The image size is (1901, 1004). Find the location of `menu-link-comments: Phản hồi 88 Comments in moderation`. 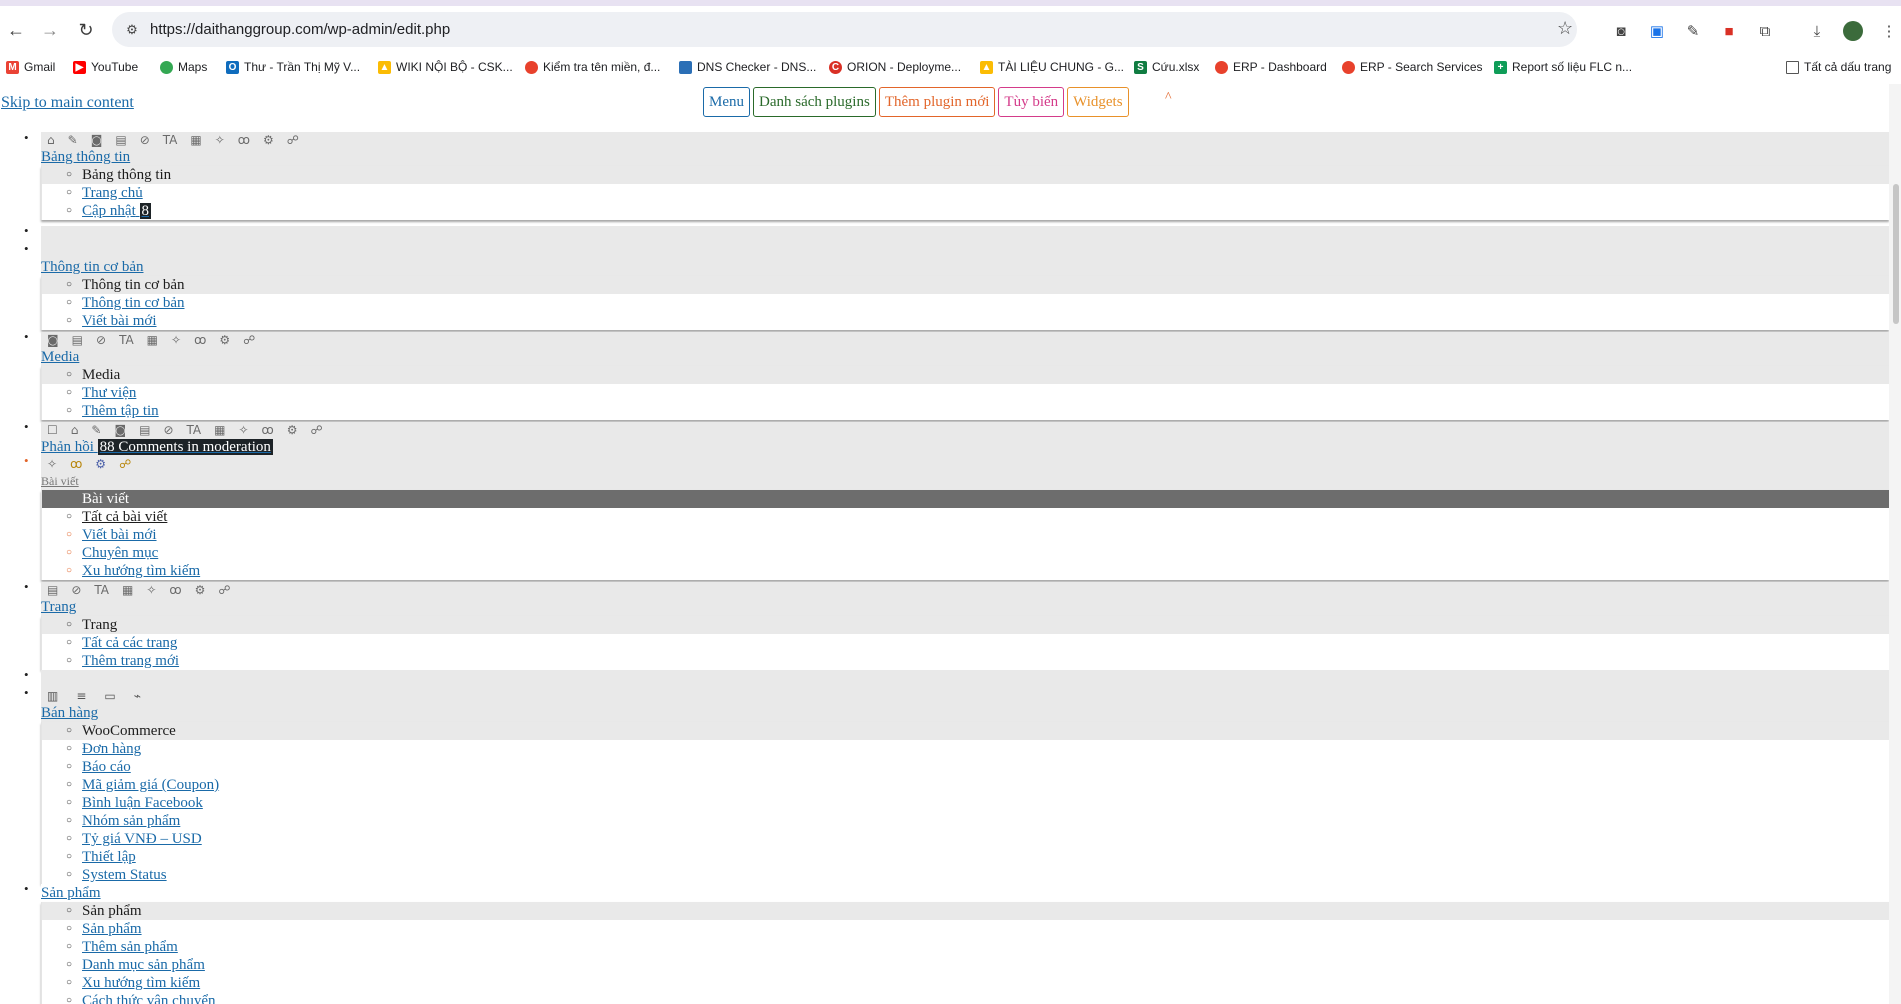

menu-link-comments: Phản hồi 88 Comments in moderation is located at coordinates (965, 447).